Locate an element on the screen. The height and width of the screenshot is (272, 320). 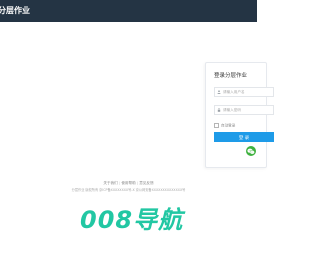
login-title: 登录分层作业 is located at coordinates (231, 76).